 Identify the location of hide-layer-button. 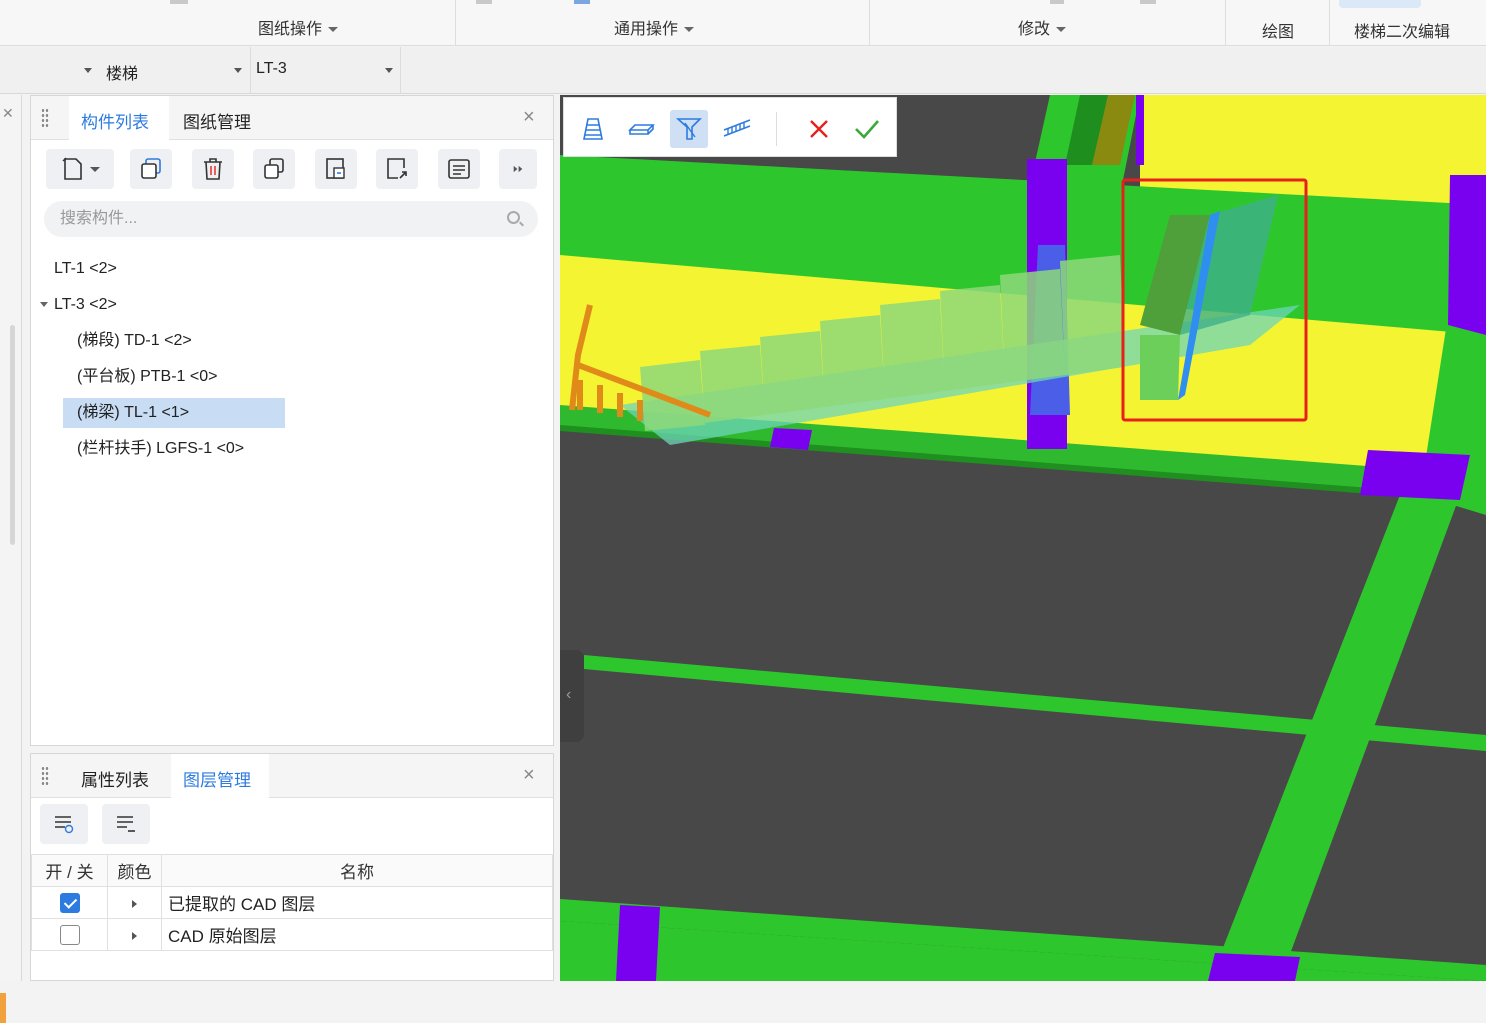
(126, 824).